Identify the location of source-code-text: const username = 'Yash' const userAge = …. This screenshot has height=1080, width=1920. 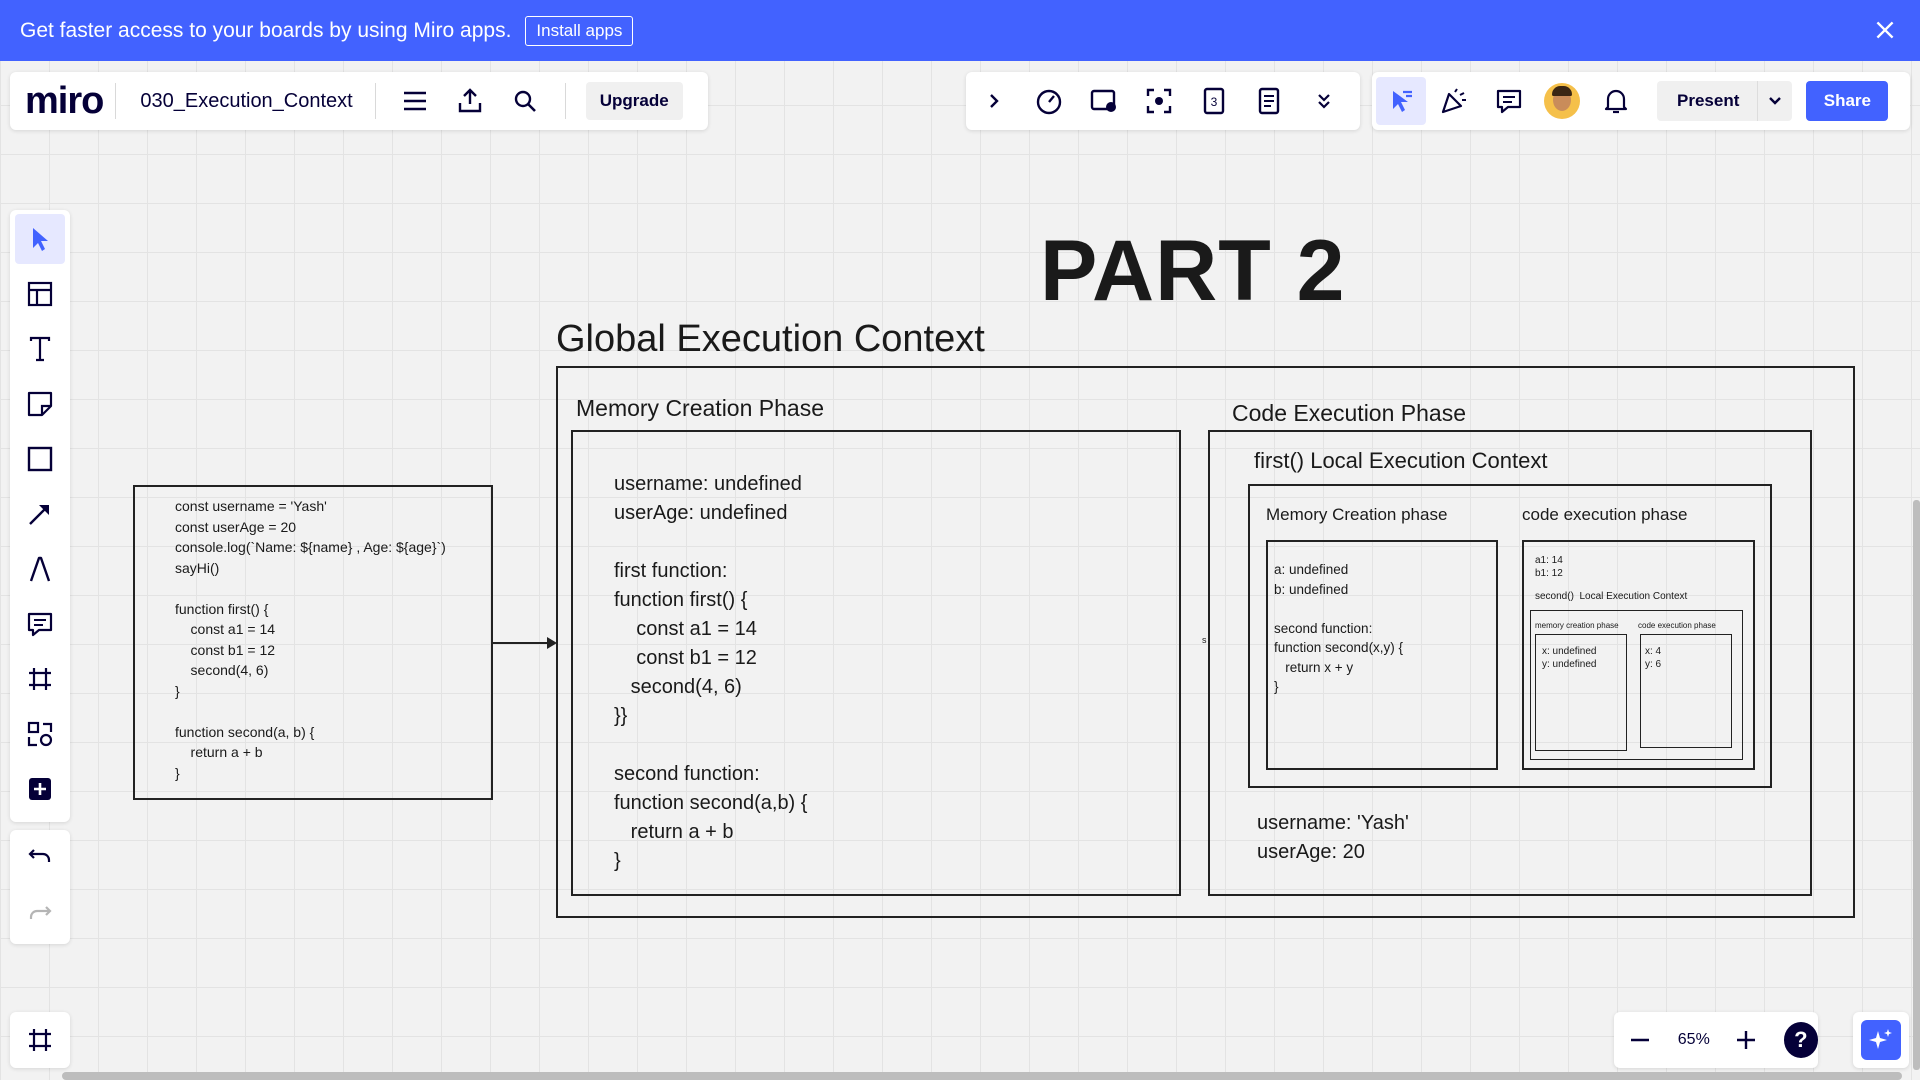
(310, 639).